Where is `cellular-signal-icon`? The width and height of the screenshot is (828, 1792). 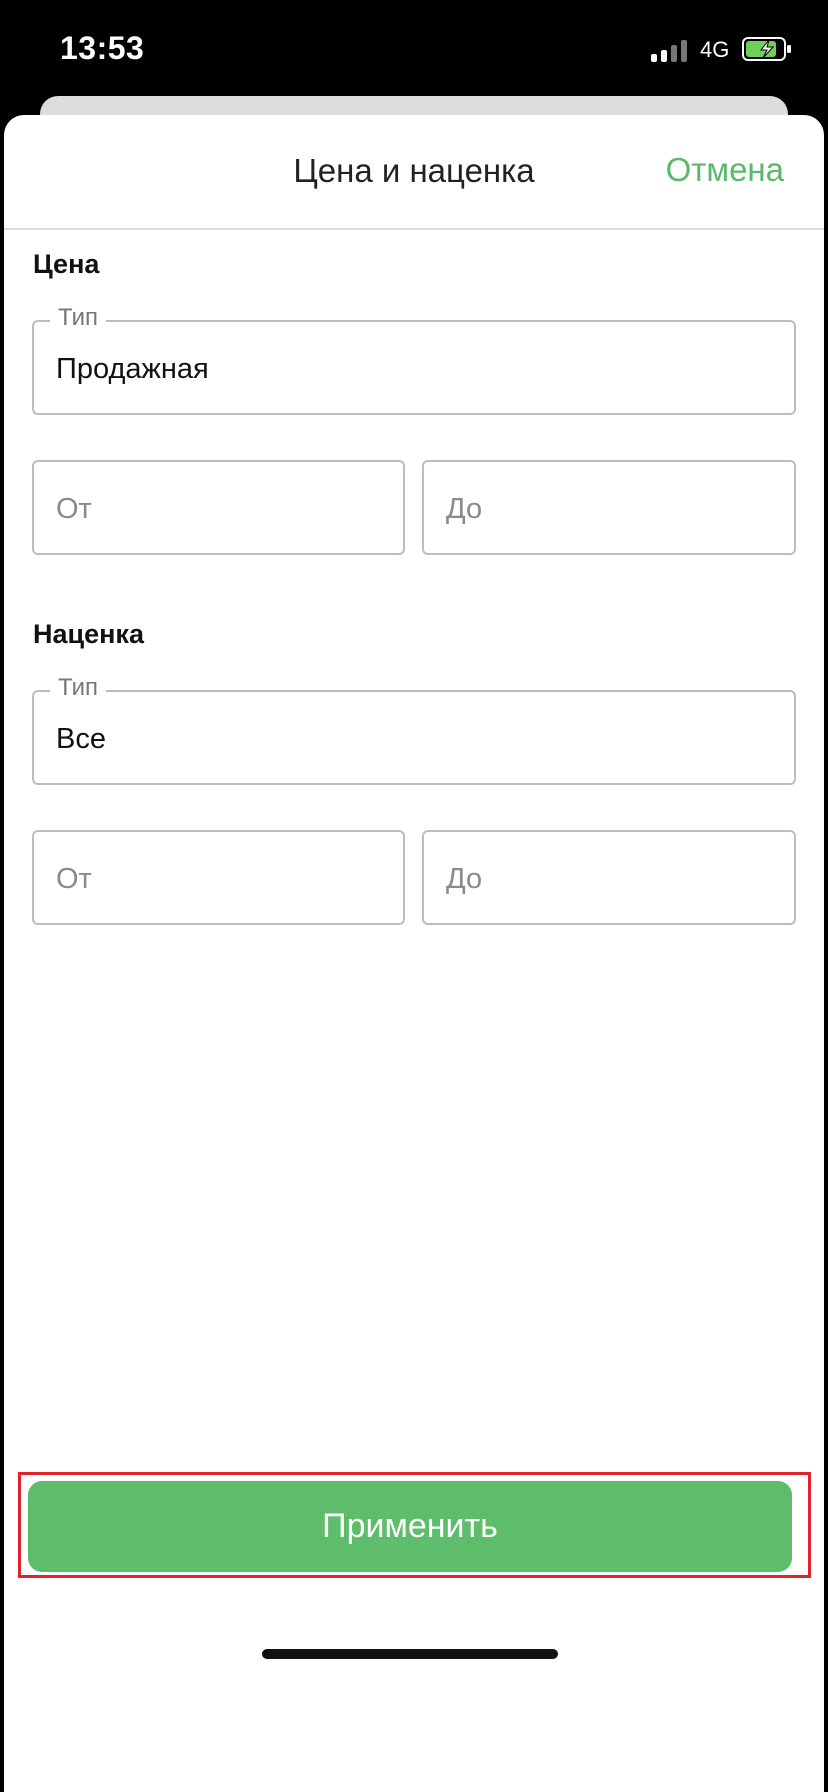 cellular-signal-icon is located at coordinates (671, 50).